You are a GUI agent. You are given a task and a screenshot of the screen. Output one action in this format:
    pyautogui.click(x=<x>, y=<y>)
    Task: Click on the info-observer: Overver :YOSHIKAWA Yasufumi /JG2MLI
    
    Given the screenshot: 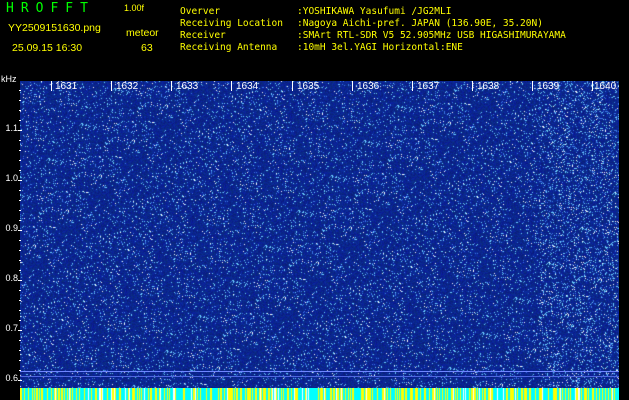 What is the action you would take?
    pyautogui.click(x=315, y=11)
    